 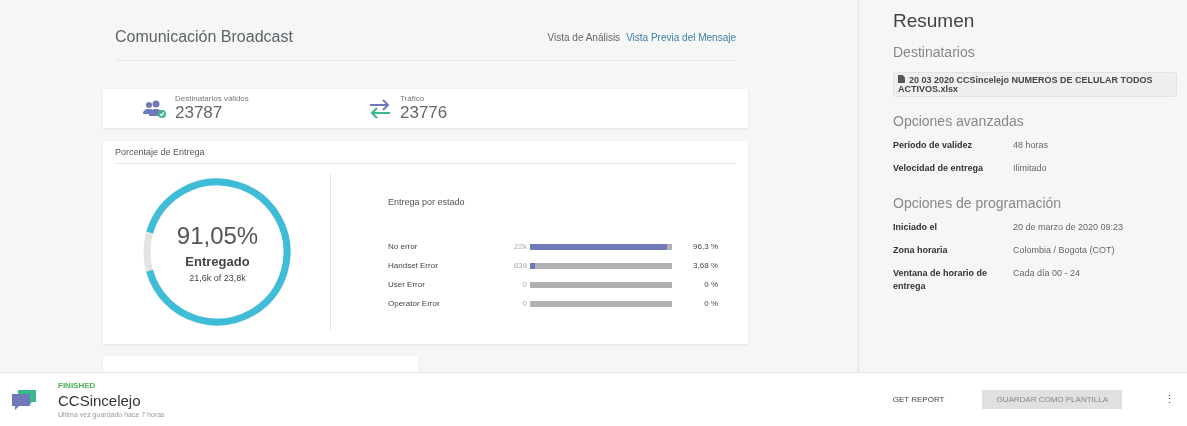 I want to click on delivery-caption: Entregado, so click(x=217, y=261).